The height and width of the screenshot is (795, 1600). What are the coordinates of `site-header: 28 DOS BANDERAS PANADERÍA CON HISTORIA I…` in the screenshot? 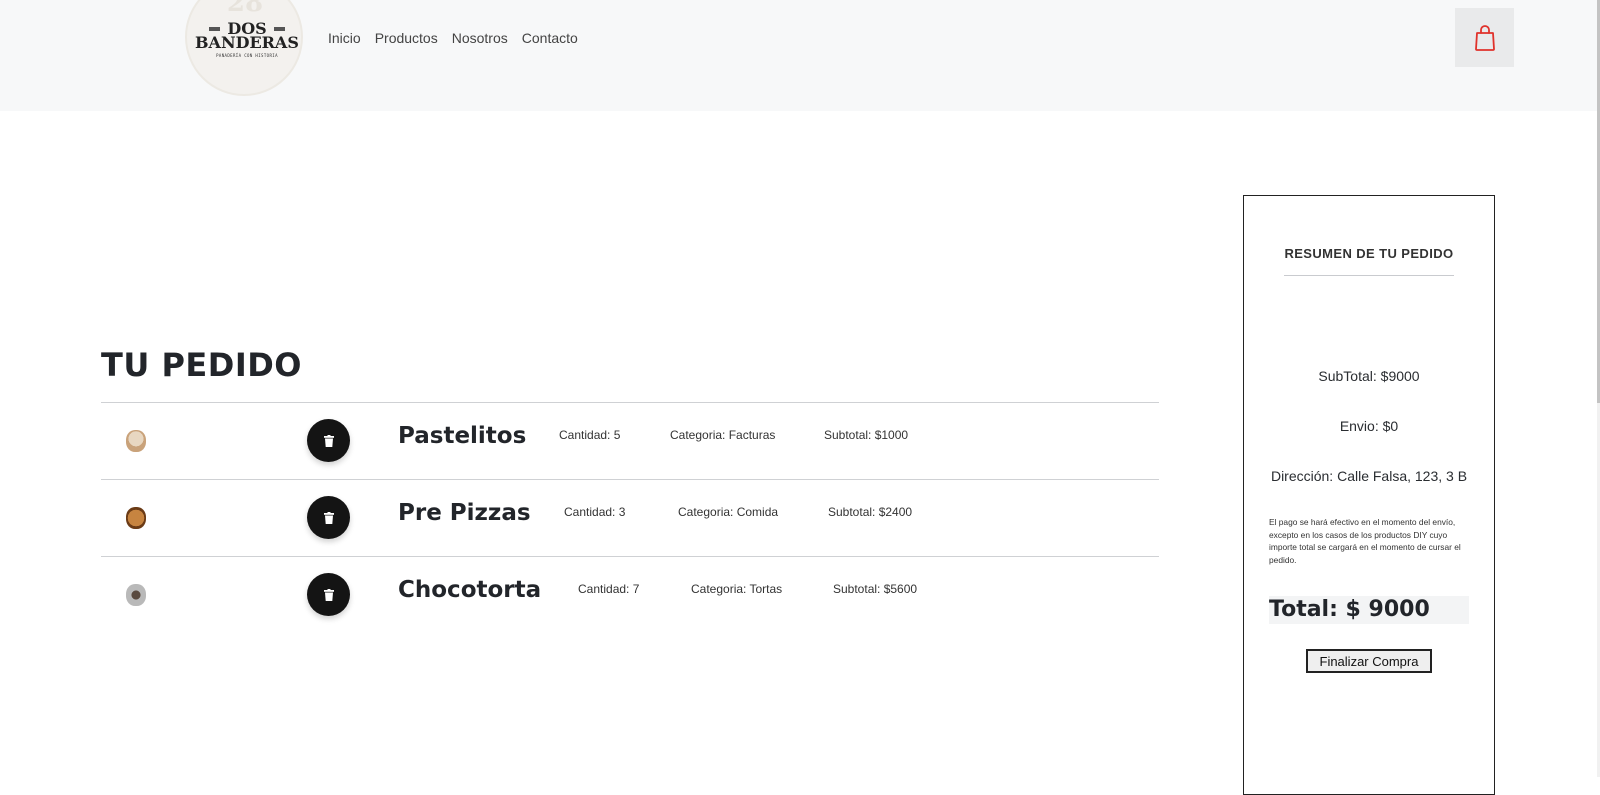 It's located at (800, 55).